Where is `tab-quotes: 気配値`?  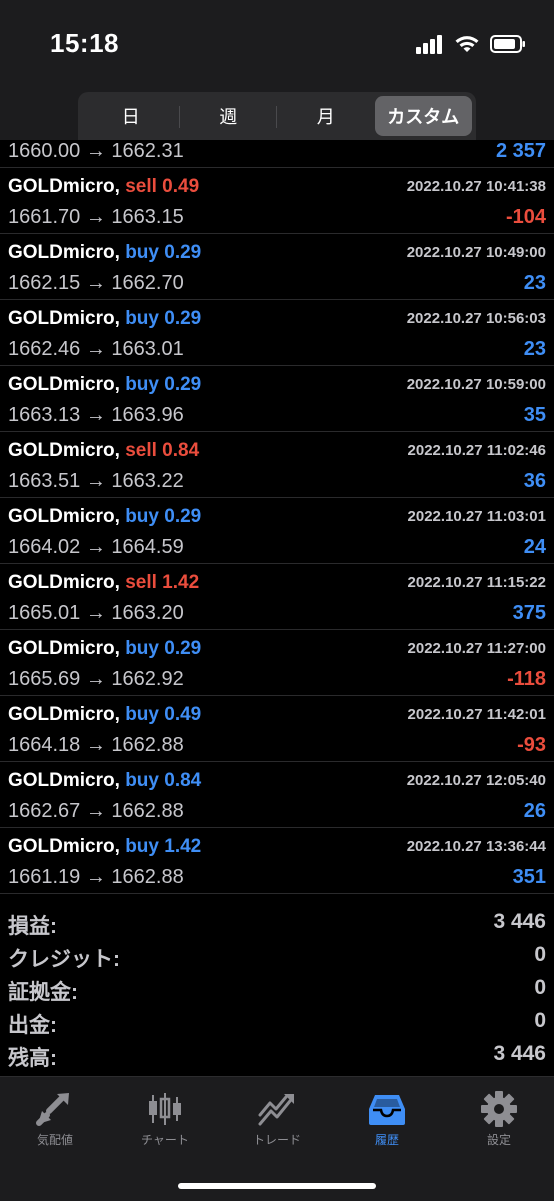
tab-quotes: 気配値 is located at coordinates (55, 1121).